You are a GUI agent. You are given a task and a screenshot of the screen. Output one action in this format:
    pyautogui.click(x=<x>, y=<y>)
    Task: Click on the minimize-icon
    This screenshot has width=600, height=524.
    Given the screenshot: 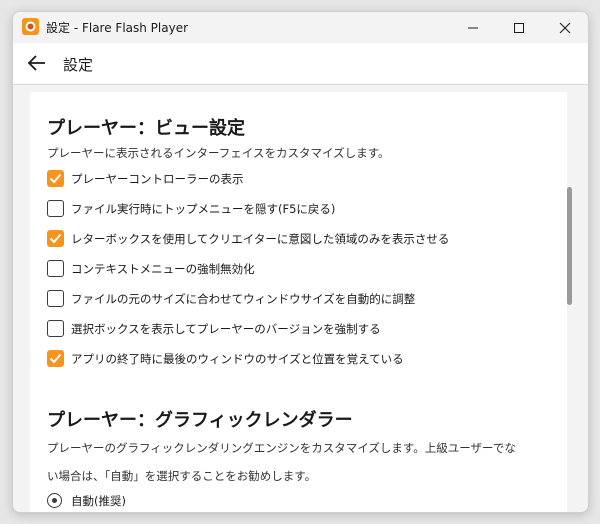 What is the action you would take?
    pyautogui.click(x=473, y=28)
    